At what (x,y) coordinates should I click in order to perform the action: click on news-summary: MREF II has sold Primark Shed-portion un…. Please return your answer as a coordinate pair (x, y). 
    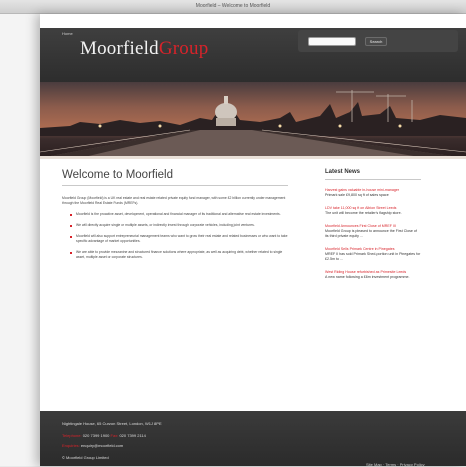
    Looking at the image, I should click on (373, 256).